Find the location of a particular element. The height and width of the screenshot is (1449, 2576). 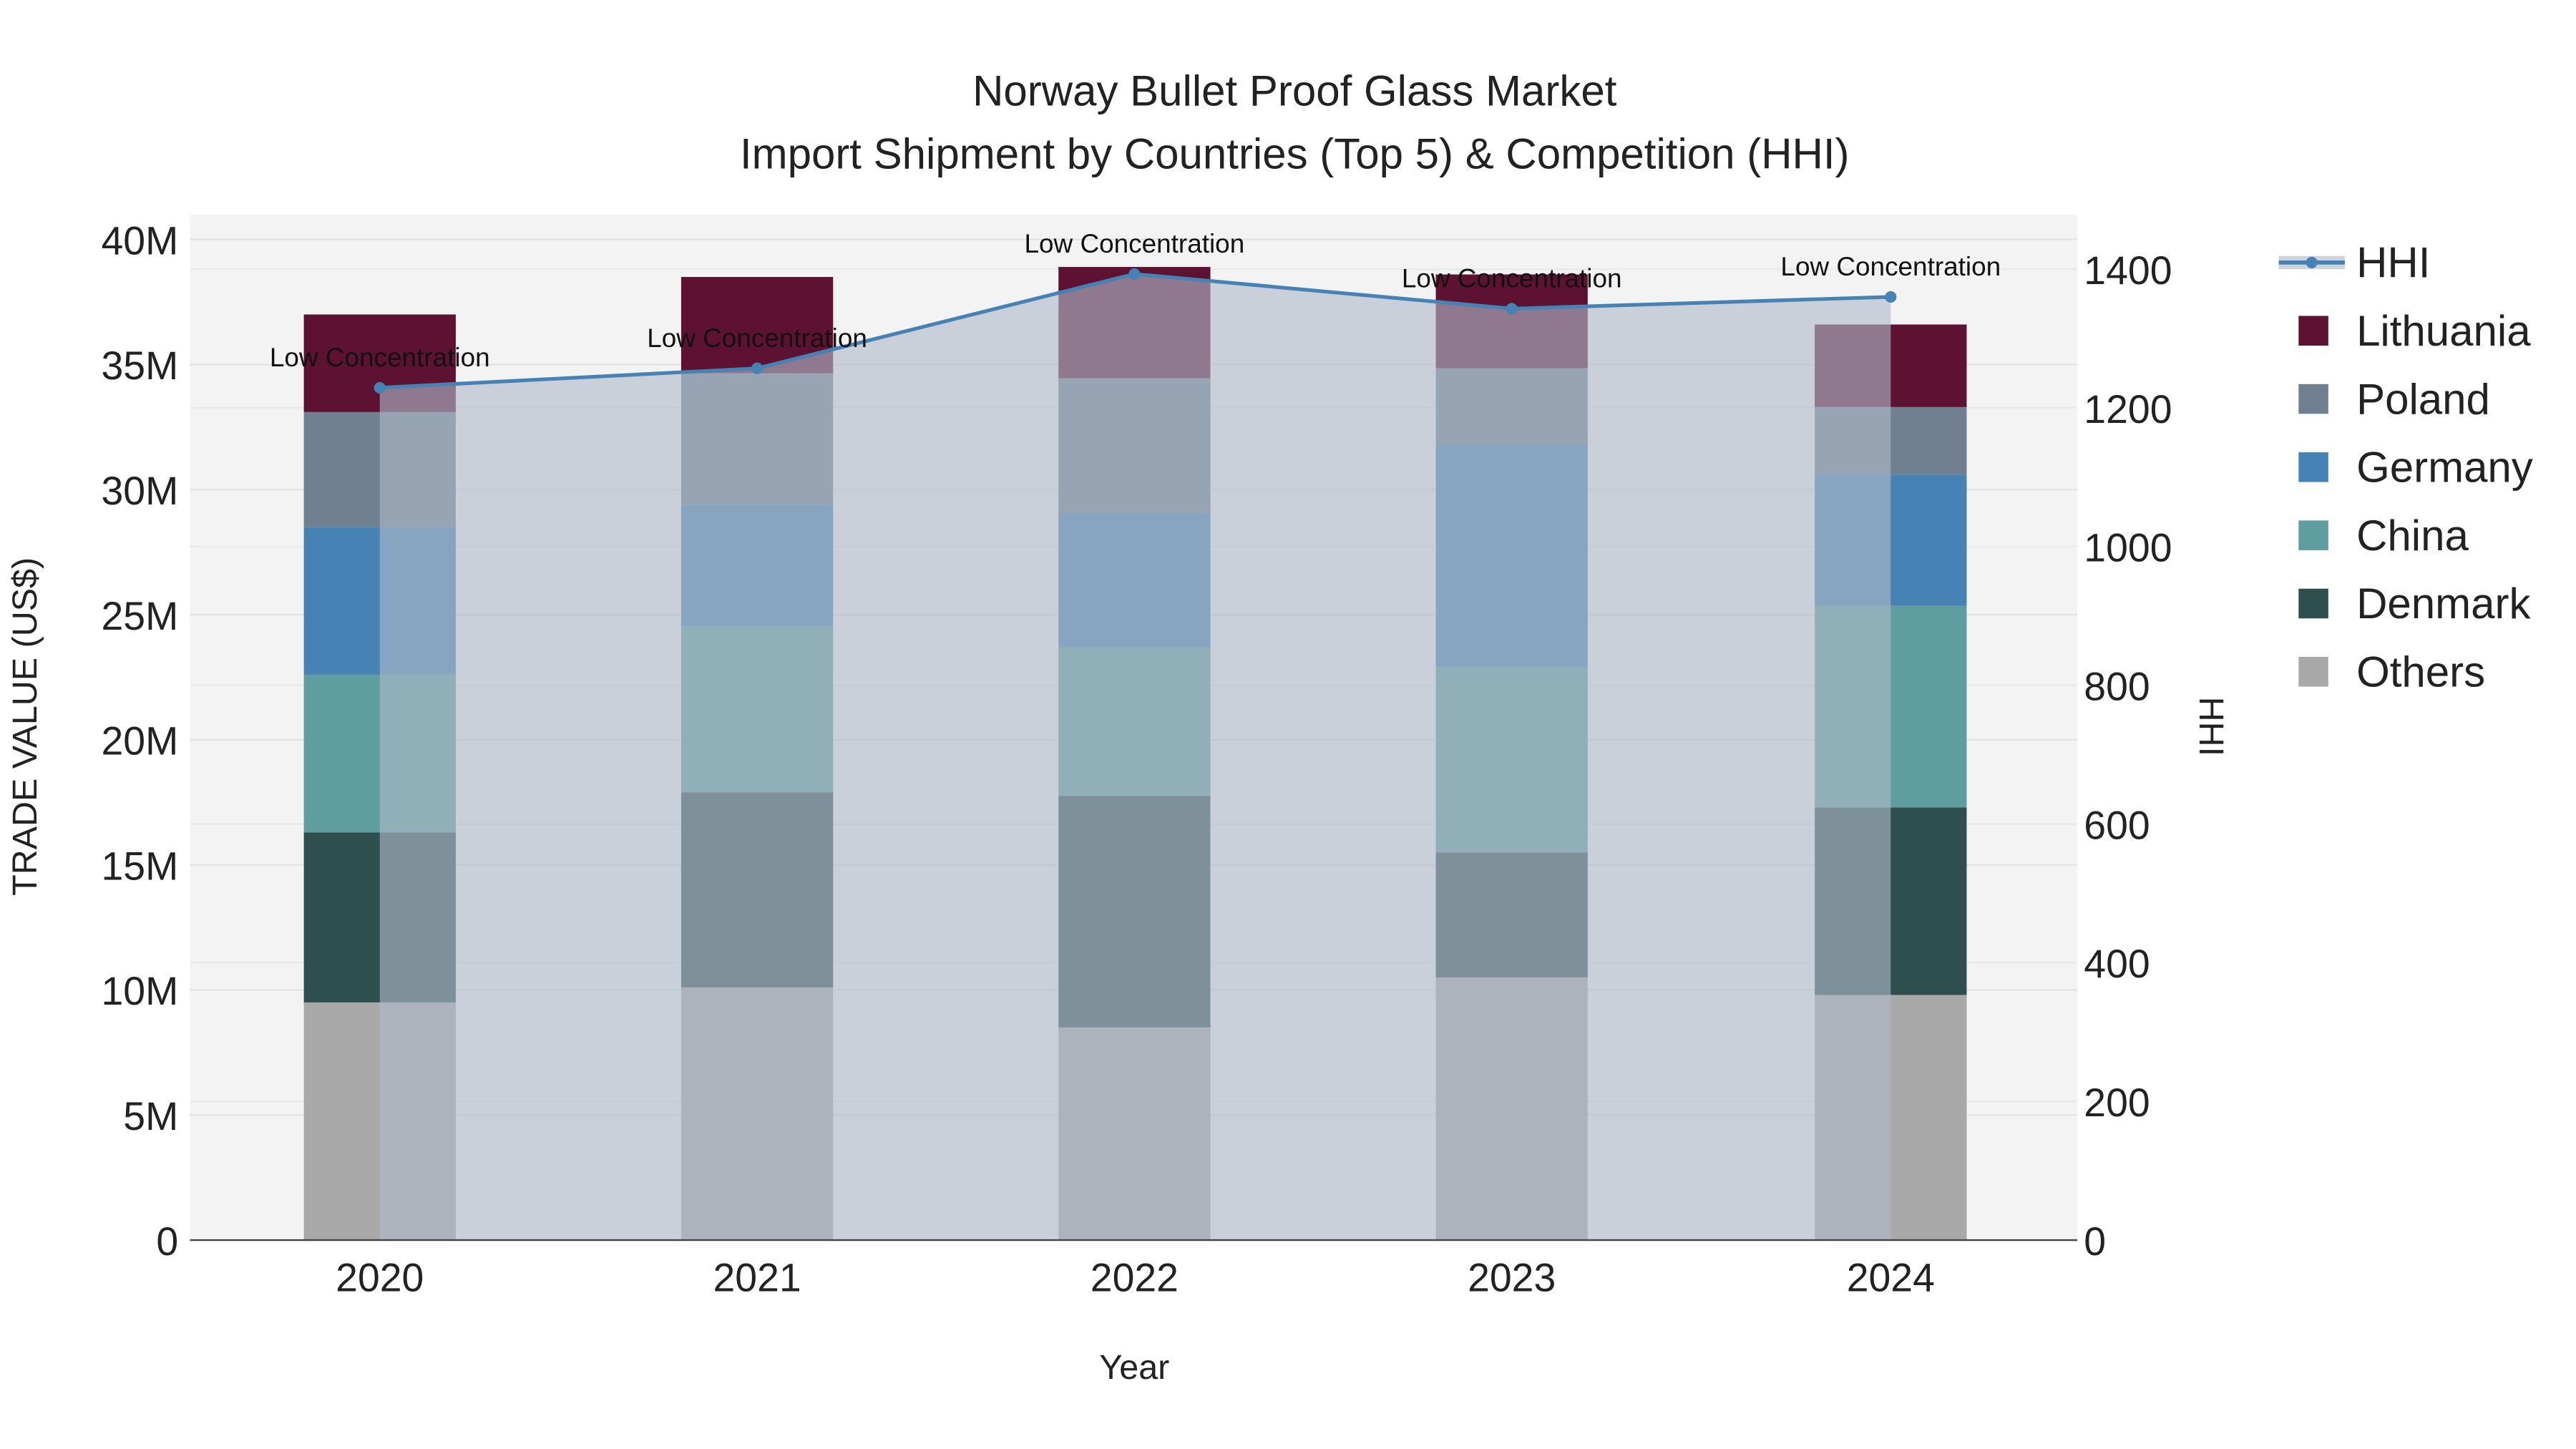

legend-item-others: Others is located at coordinates (2391, 672).